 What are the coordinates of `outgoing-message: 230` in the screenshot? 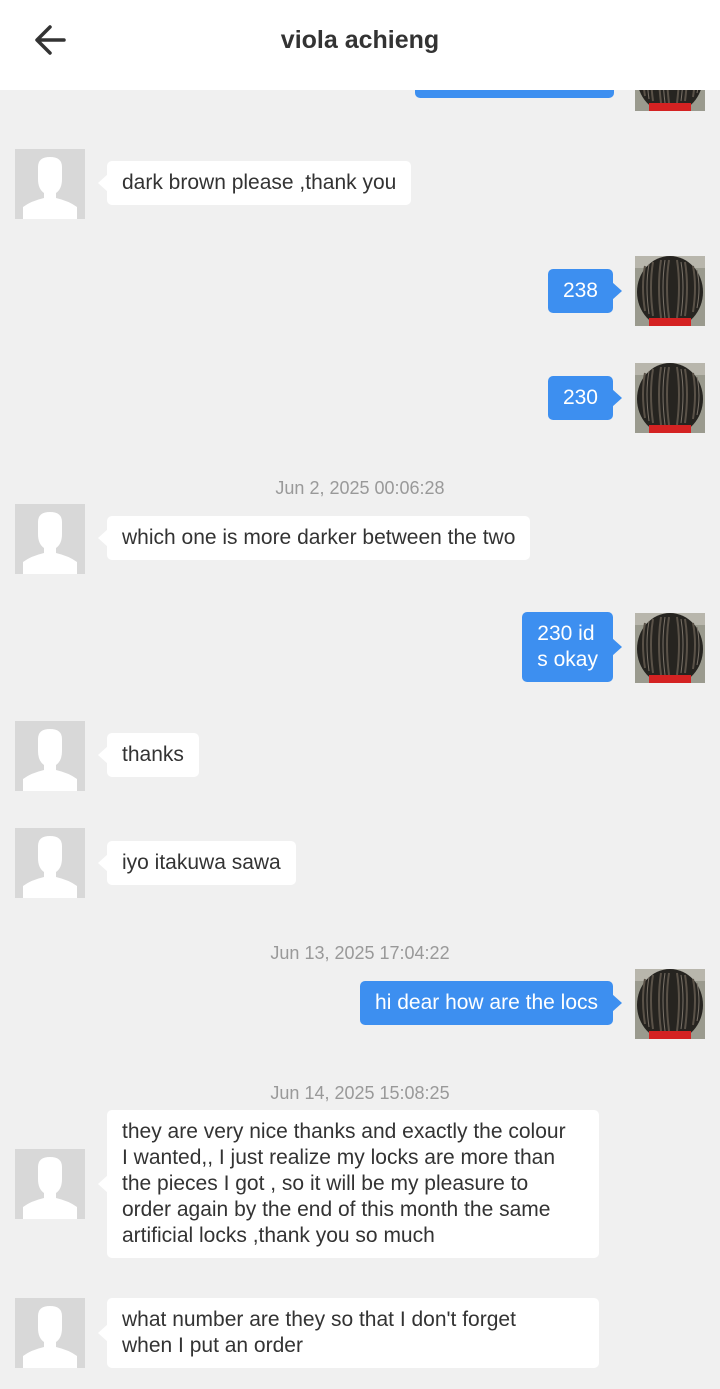 It's located at (585, 398).